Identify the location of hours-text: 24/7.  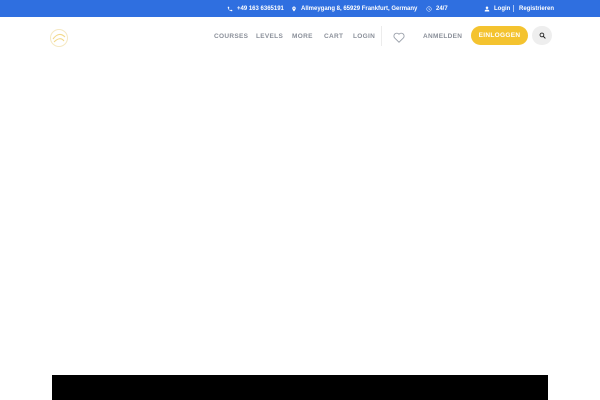
(442, 8).